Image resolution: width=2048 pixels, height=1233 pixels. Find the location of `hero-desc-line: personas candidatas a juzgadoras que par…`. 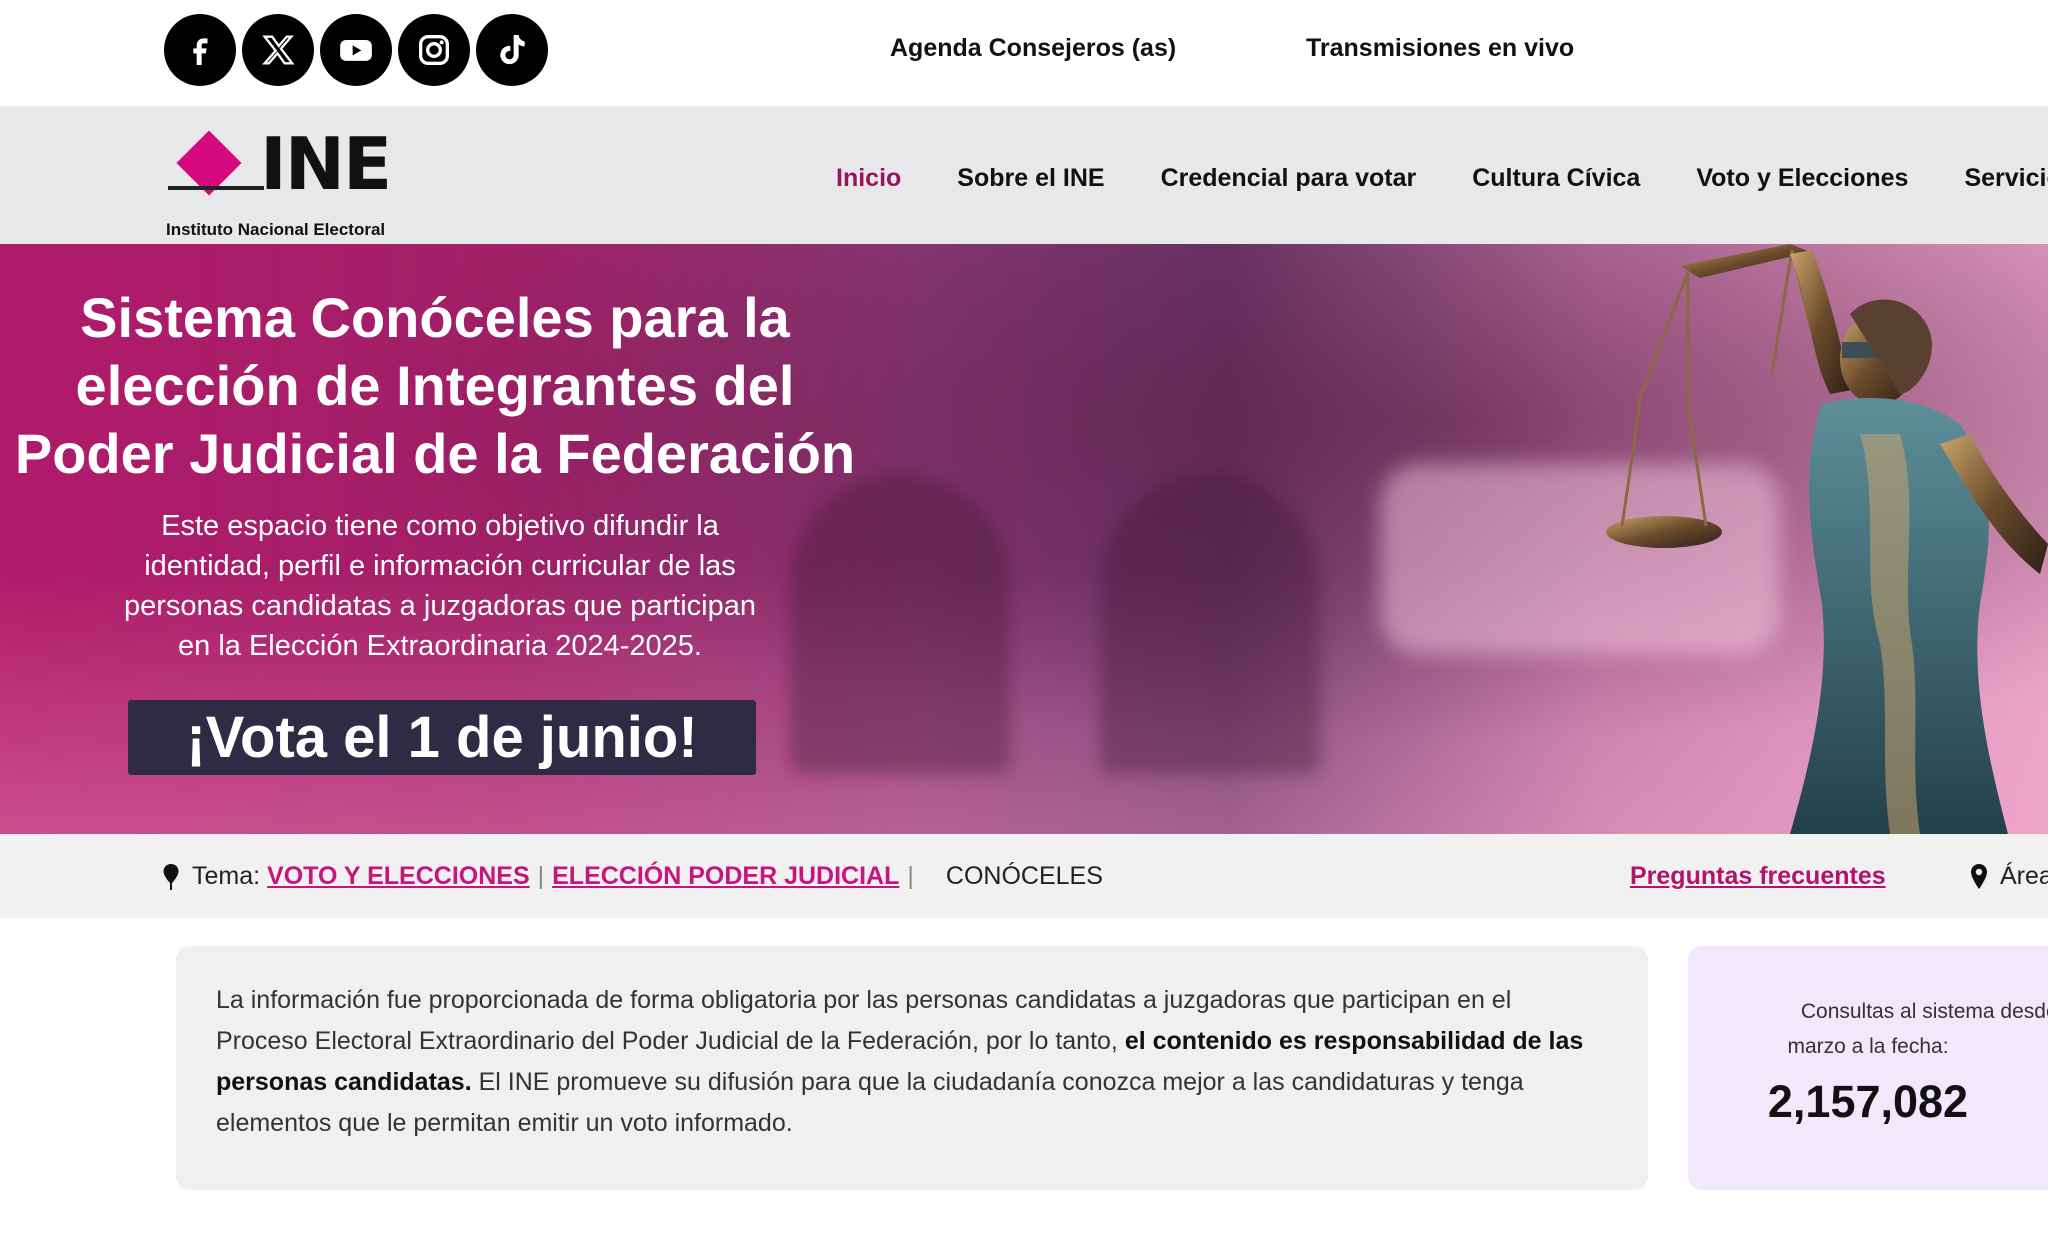

hero-desc-line: personas candidatas a juzgadoras que par… is located at coordinates (440, 606).